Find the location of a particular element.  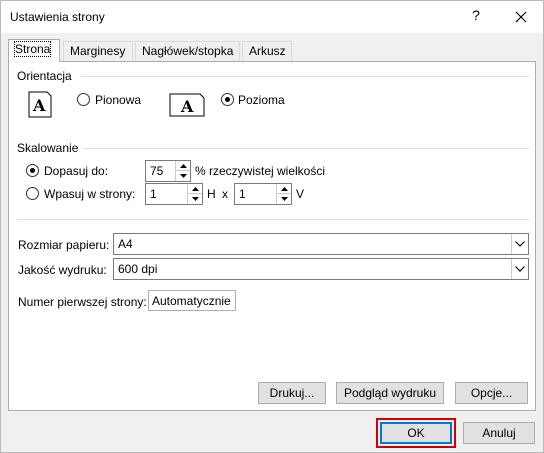

ok-button: OK is located at coordinates (416, 433).